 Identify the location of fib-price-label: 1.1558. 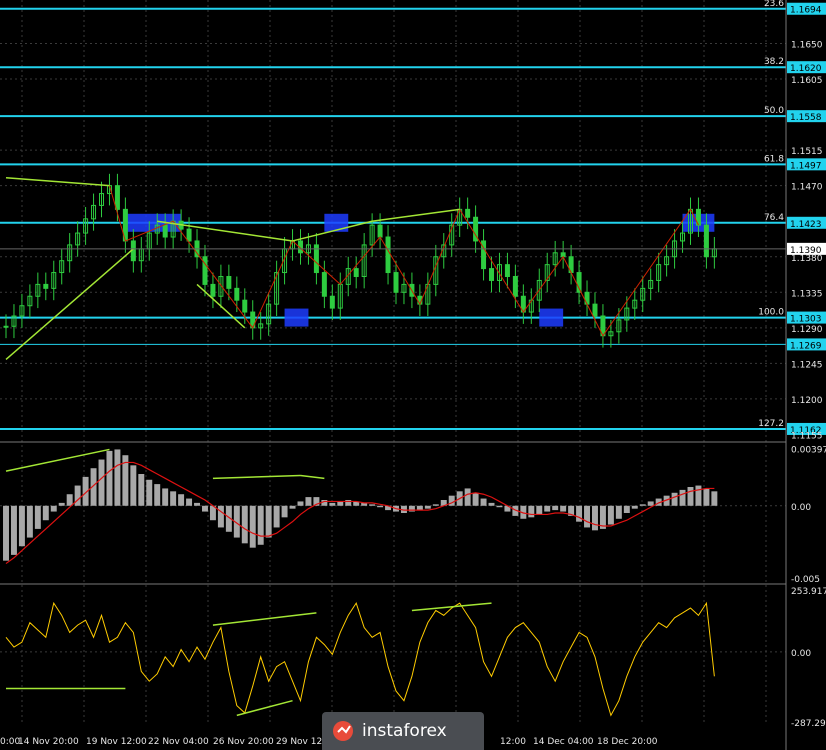
(806, 118).